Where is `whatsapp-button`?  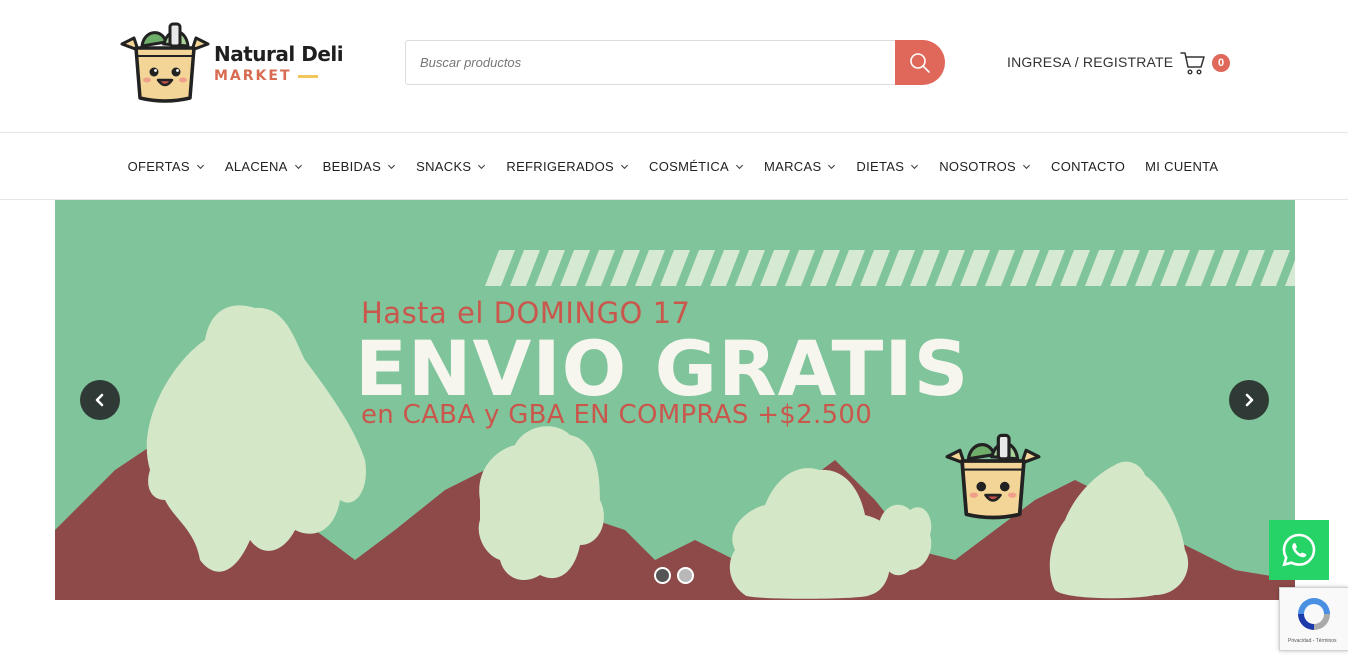
whatsapp-button is located at coordinates (1299, 550).